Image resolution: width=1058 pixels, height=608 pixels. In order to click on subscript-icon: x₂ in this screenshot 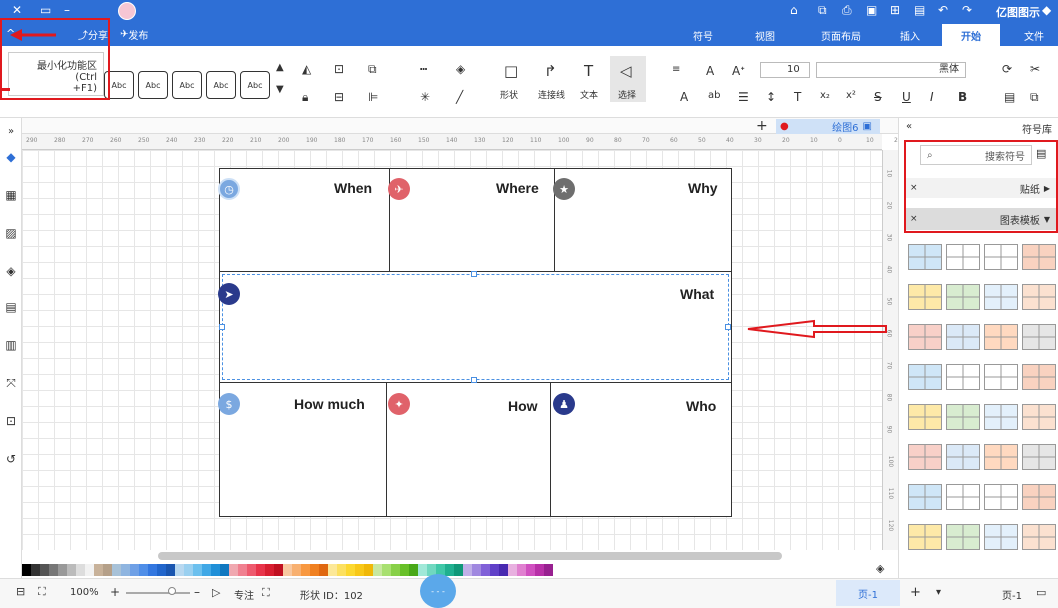, I will do `click(825, 95)`.